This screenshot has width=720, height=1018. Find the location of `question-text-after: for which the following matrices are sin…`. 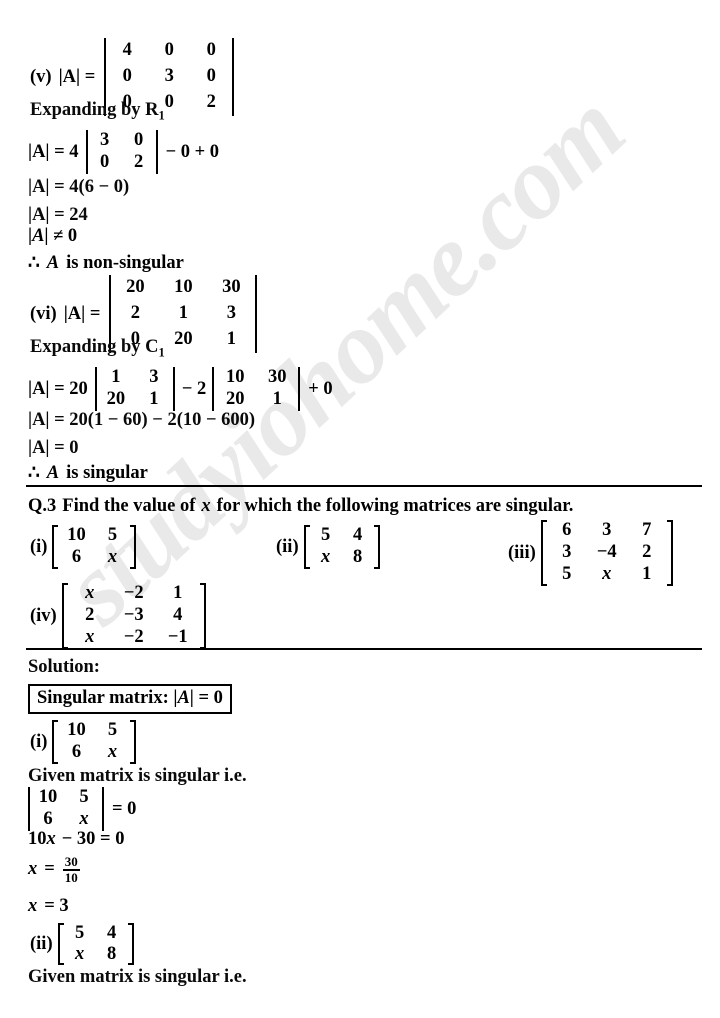

question-text-after: for which the following matrices are sin… is located at coordinates (395, 506).